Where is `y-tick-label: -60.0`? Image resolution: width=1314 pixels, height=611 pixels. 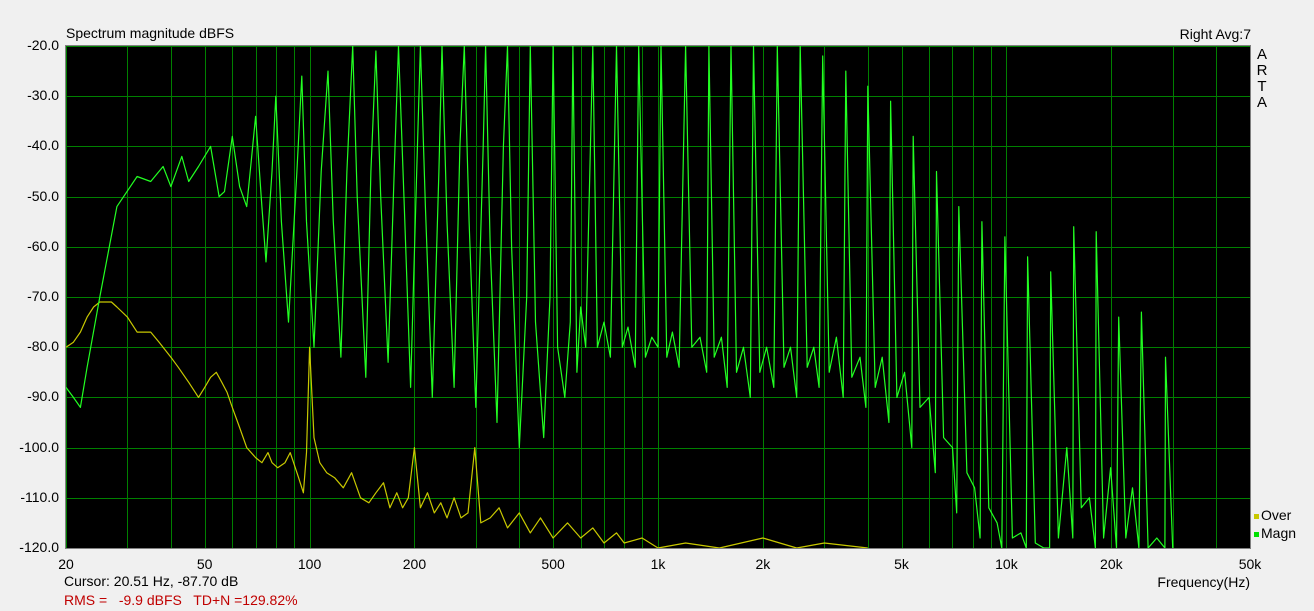
y-tick-label: -60.0 is located at coordinates (43, 245).